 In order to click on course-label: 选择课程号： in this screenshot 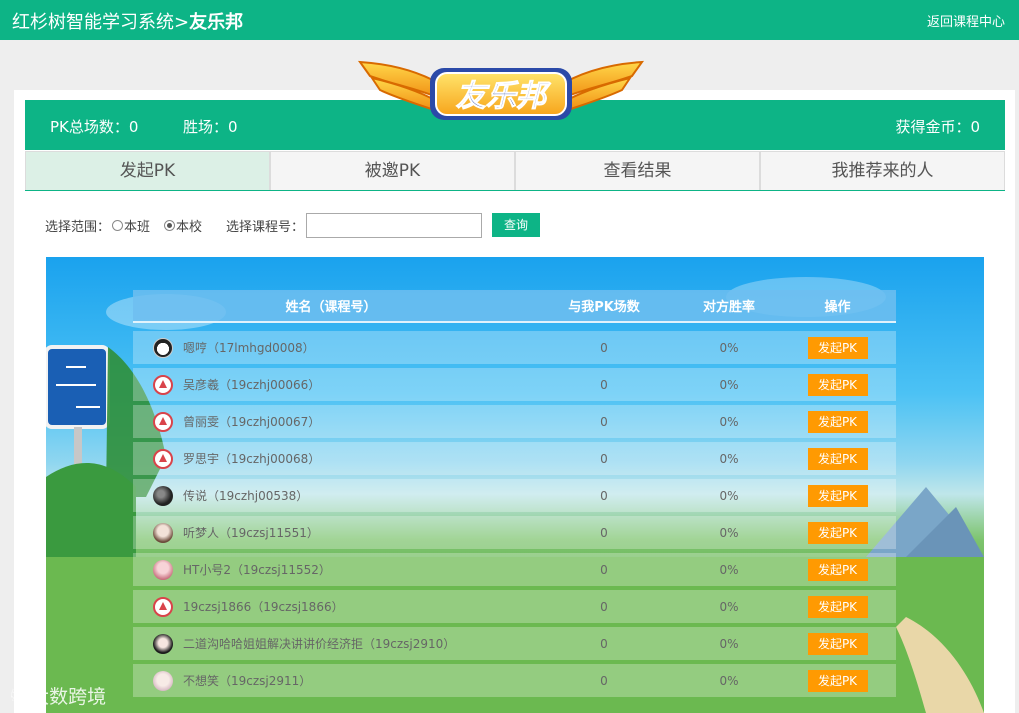, I will do `click(265, 227)`.